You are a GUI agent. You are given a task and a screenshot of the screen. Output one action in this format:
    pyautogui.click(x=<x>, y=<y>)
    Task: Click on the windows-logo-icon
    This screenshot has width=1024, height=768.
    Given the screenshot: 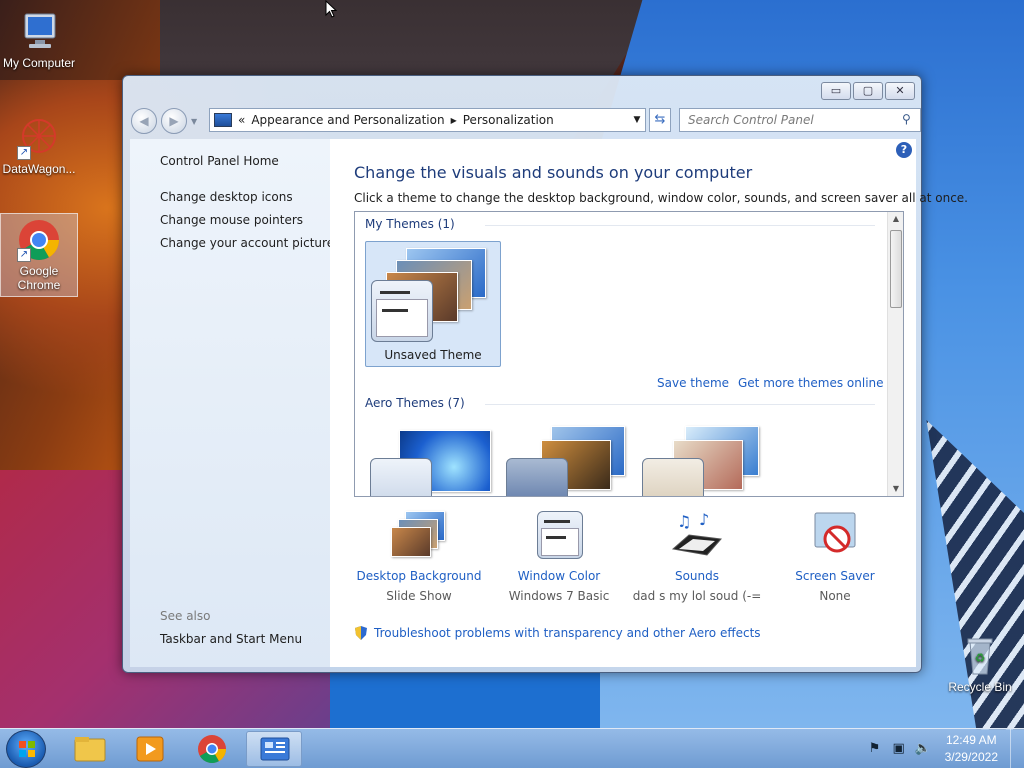 What is the action you would take?
    pyautogui.click(x=27, y=749)
    